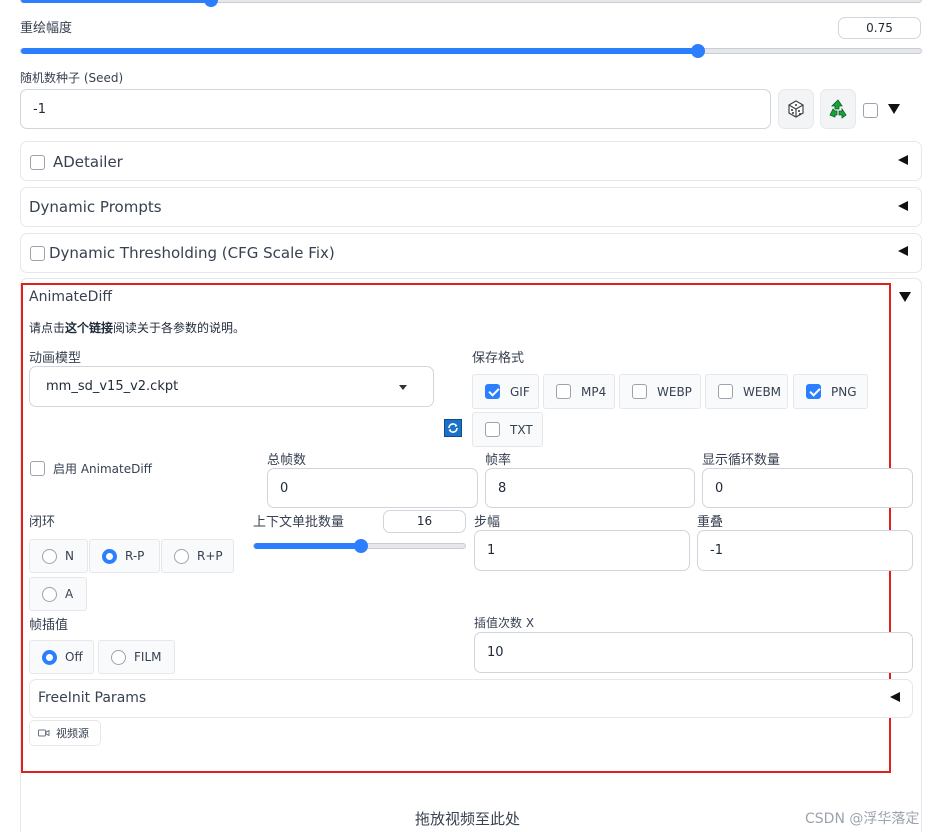 Image resolution: width=942 pixels, height=832 pixels. I want to click on format-label: WEBP, so click(674, 391).